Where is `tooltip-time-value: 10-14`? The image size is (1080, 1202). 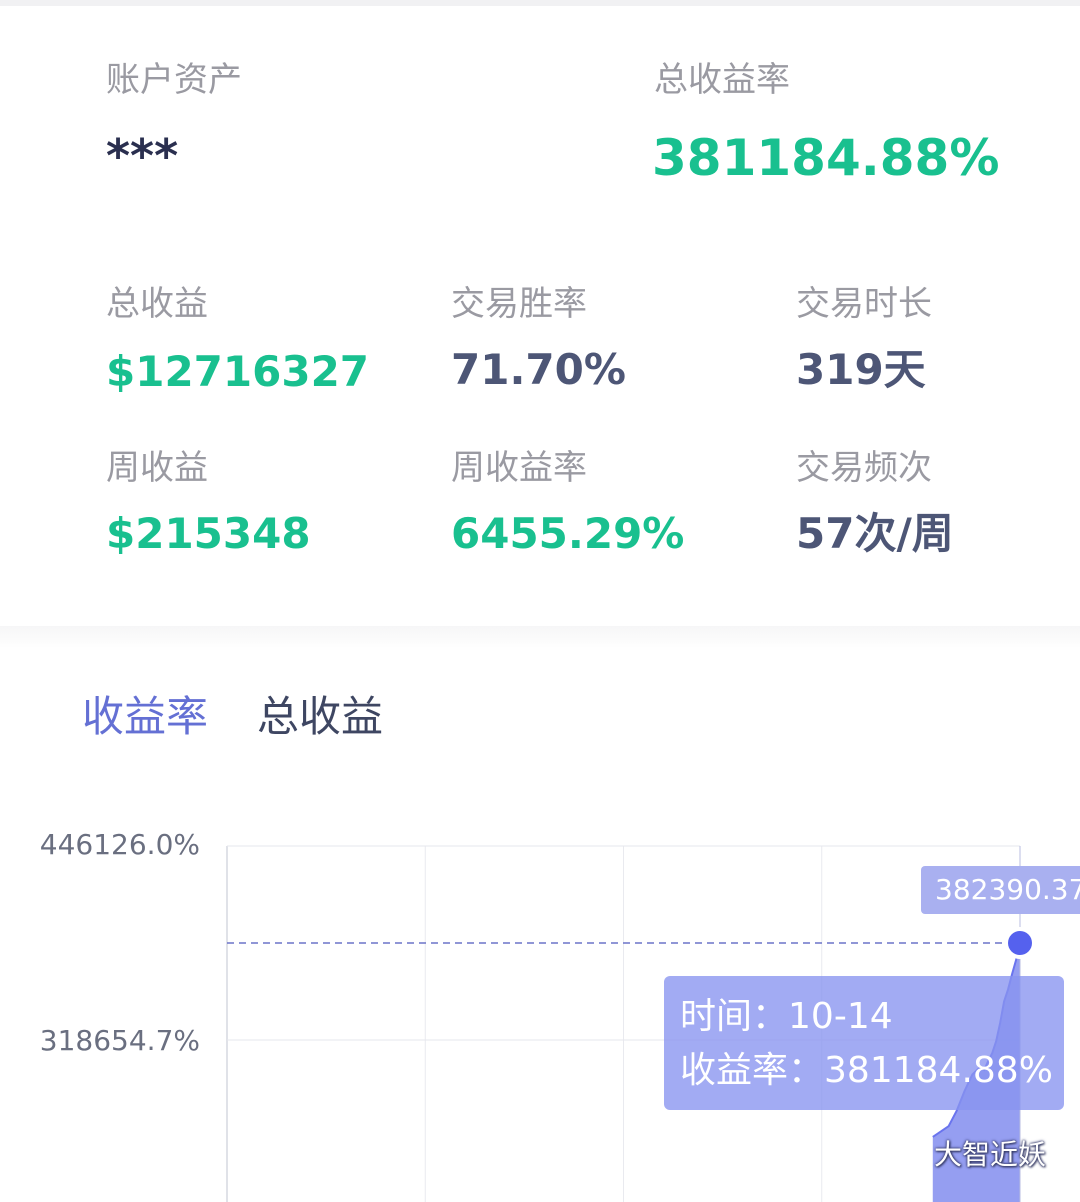
tooltip-time-value: 10-14 is located at coordinates (840, 1016).